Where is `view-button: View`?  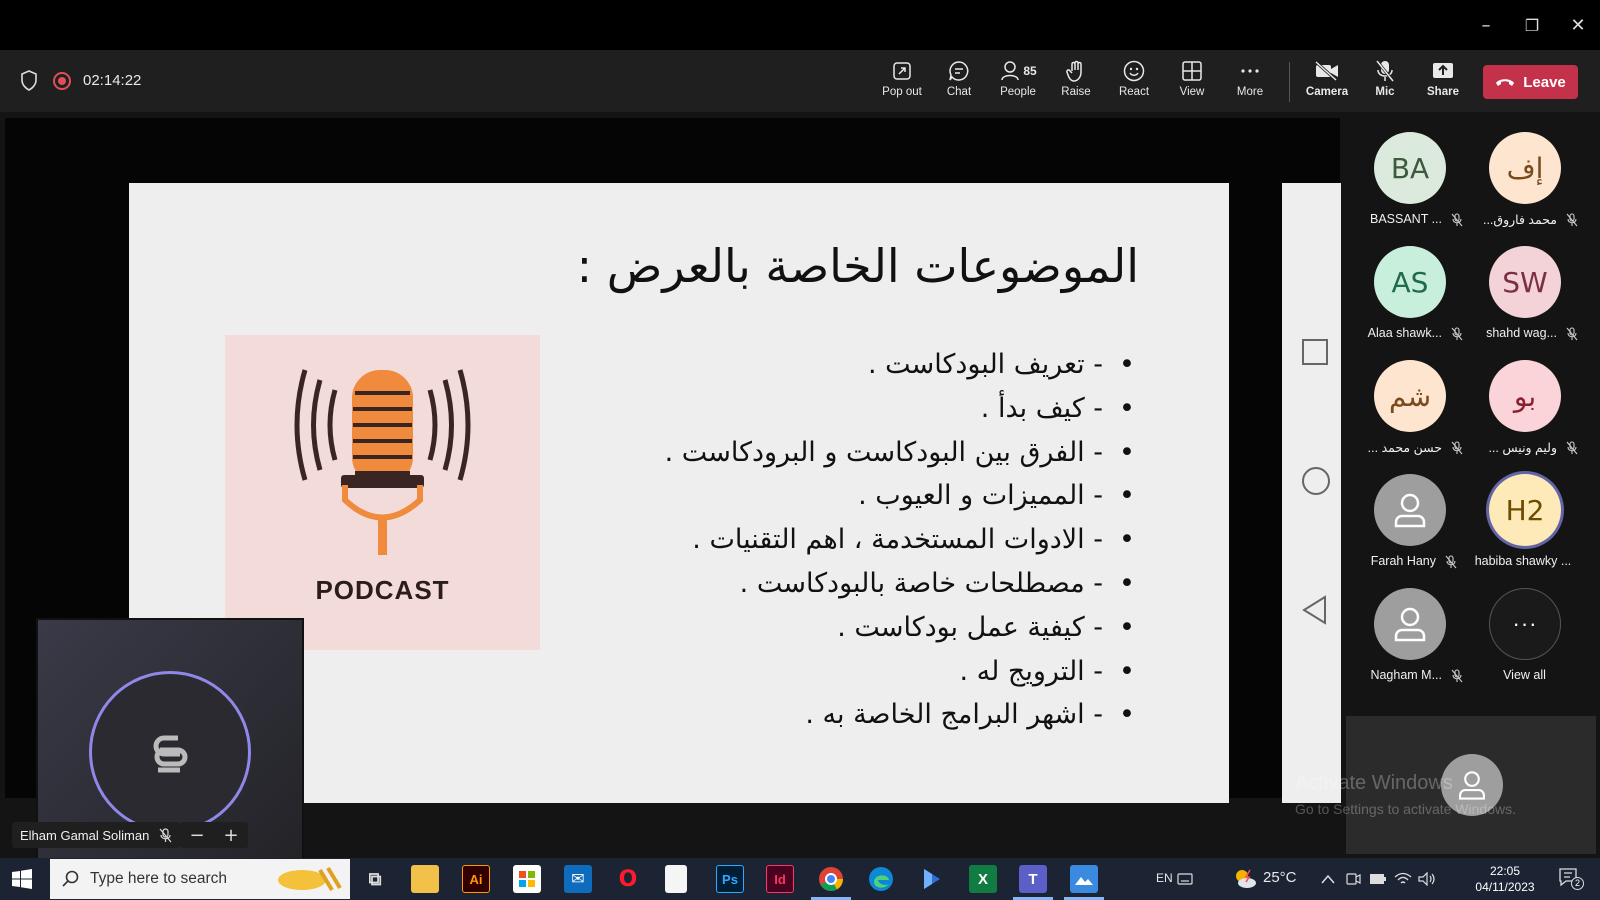 view-button: View is located at coordinates (1192, 82).